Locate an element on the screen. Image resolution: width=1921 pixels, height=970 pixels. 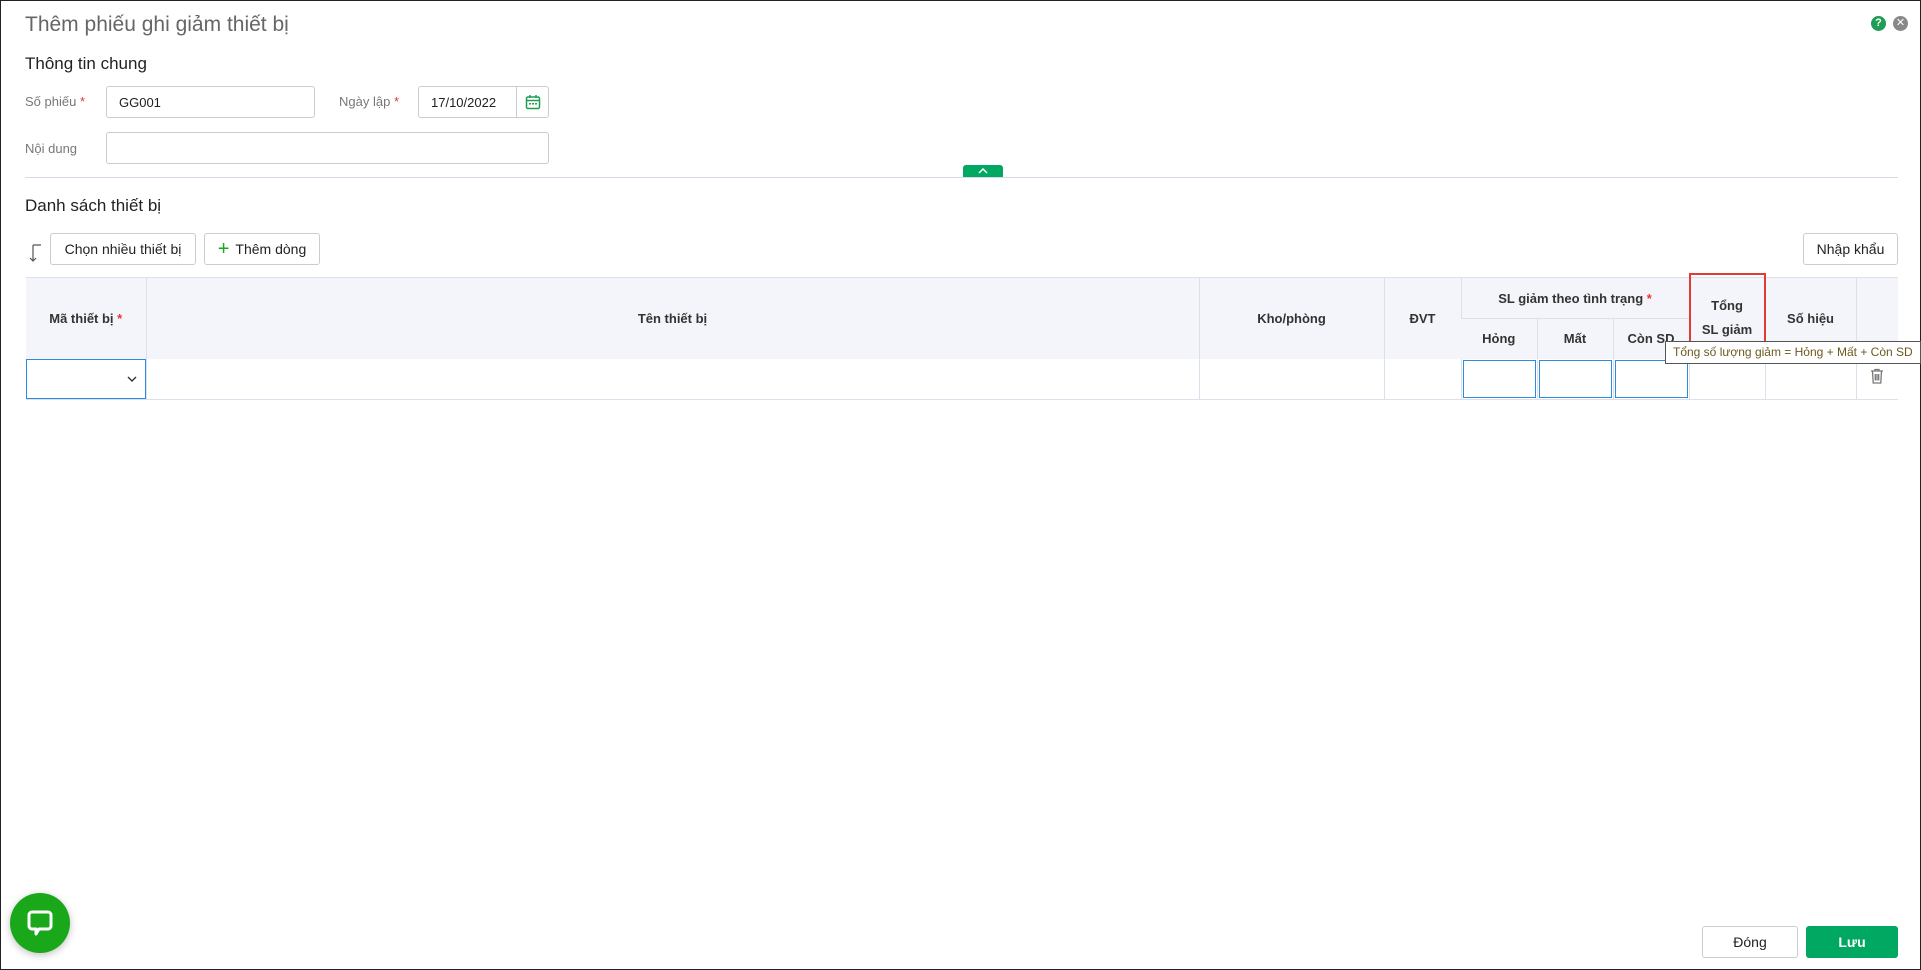
collapse-button is located at coordinates (983, 171).